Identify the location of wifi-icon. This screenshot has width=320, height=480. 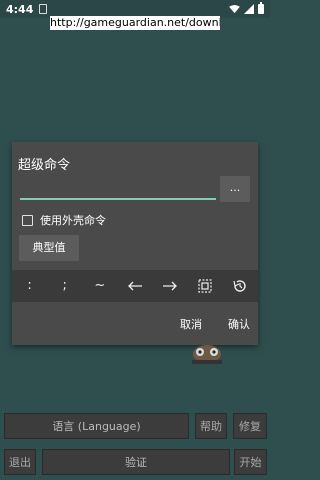
(234, 8).